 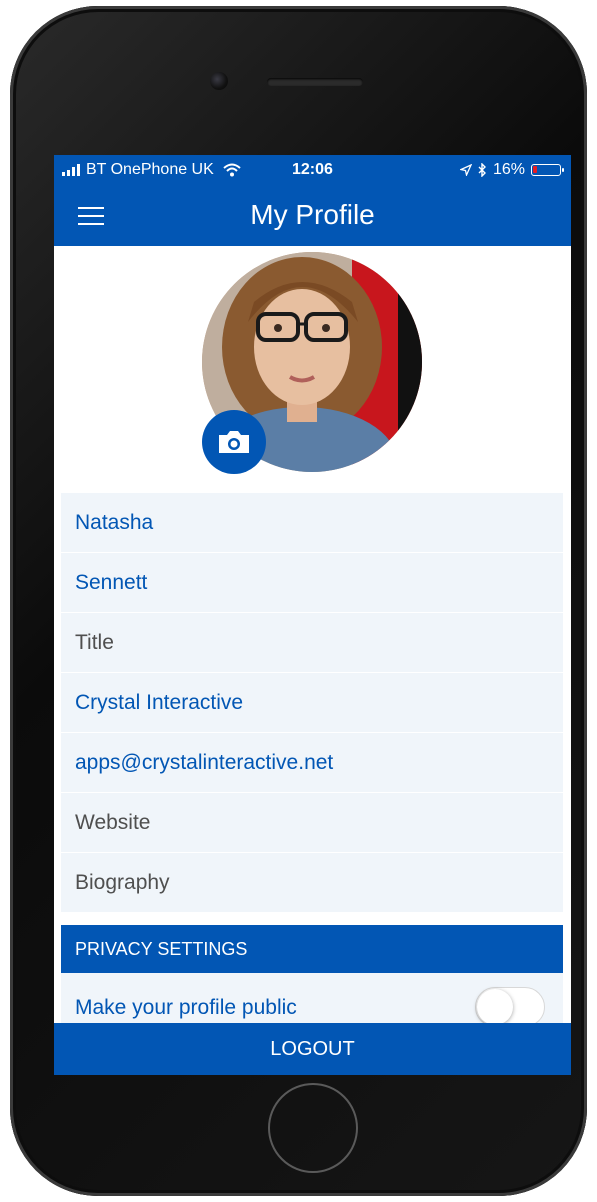 What do you see at coordinates (186, 1007) in the screenshot?
I see `make-public-label: Make your profile public` at bounding box center [186, 1007].